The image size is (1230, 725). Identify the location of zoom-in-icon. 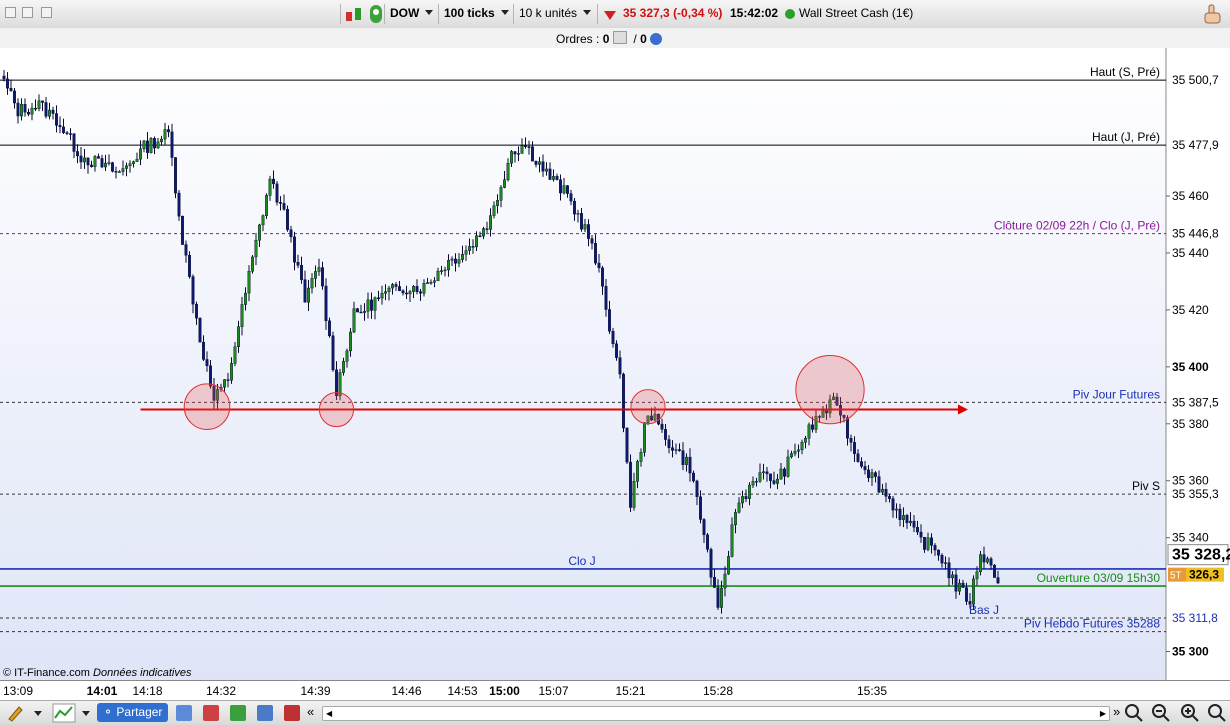
(1190, 713).